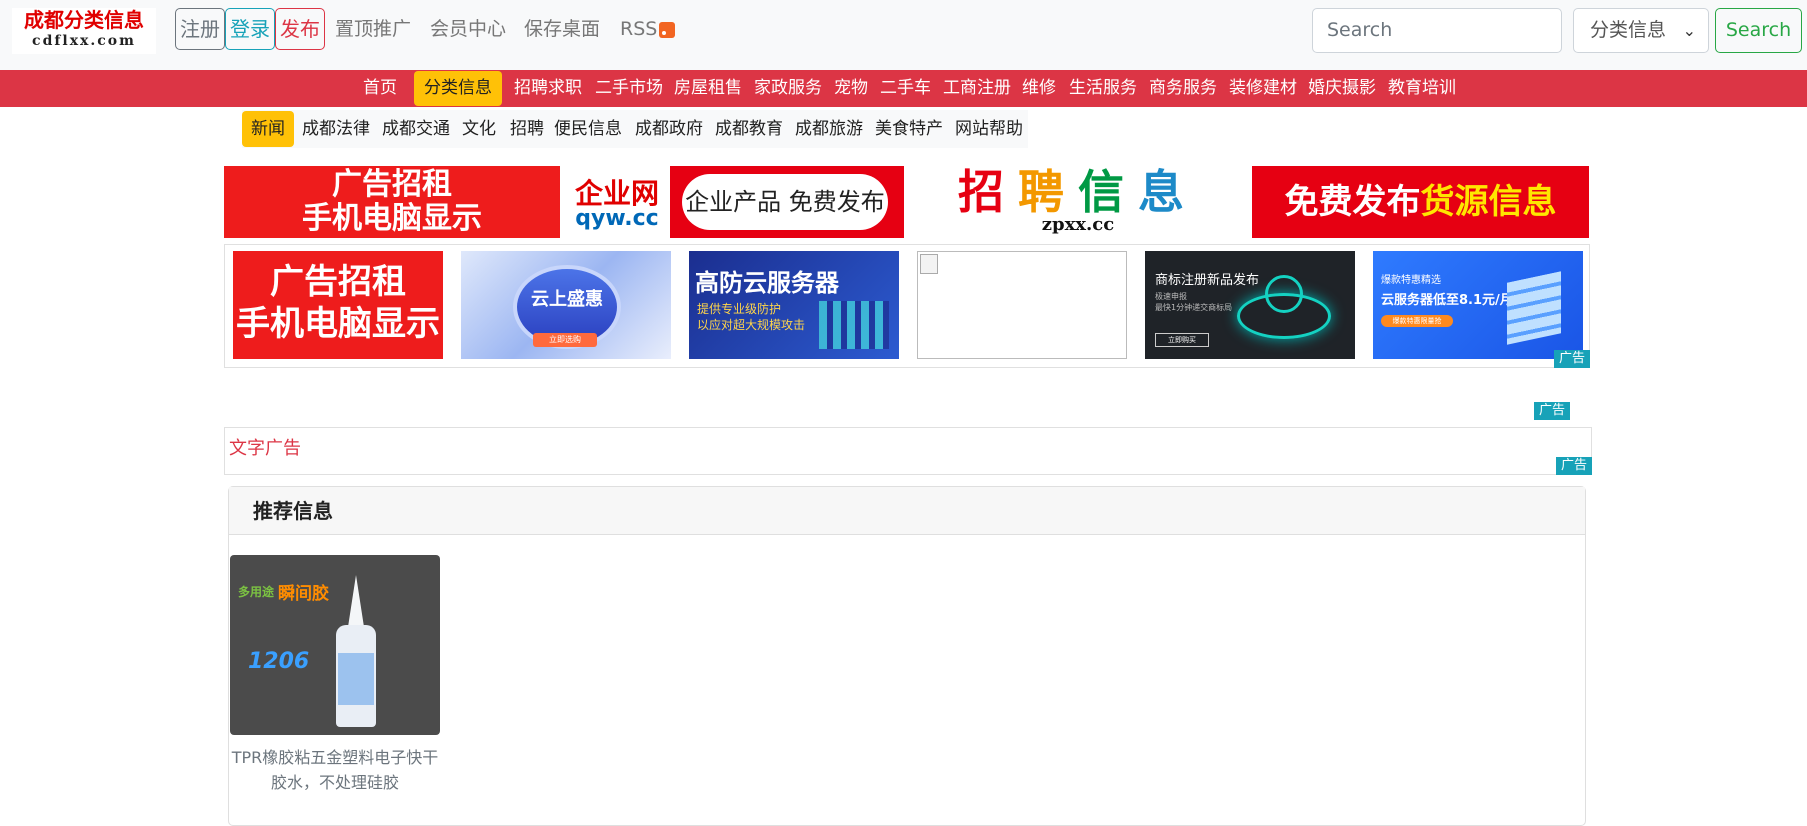 This screenshot has width=1807, height=826. I want to click on search-button: Search, so click(1758, 30).